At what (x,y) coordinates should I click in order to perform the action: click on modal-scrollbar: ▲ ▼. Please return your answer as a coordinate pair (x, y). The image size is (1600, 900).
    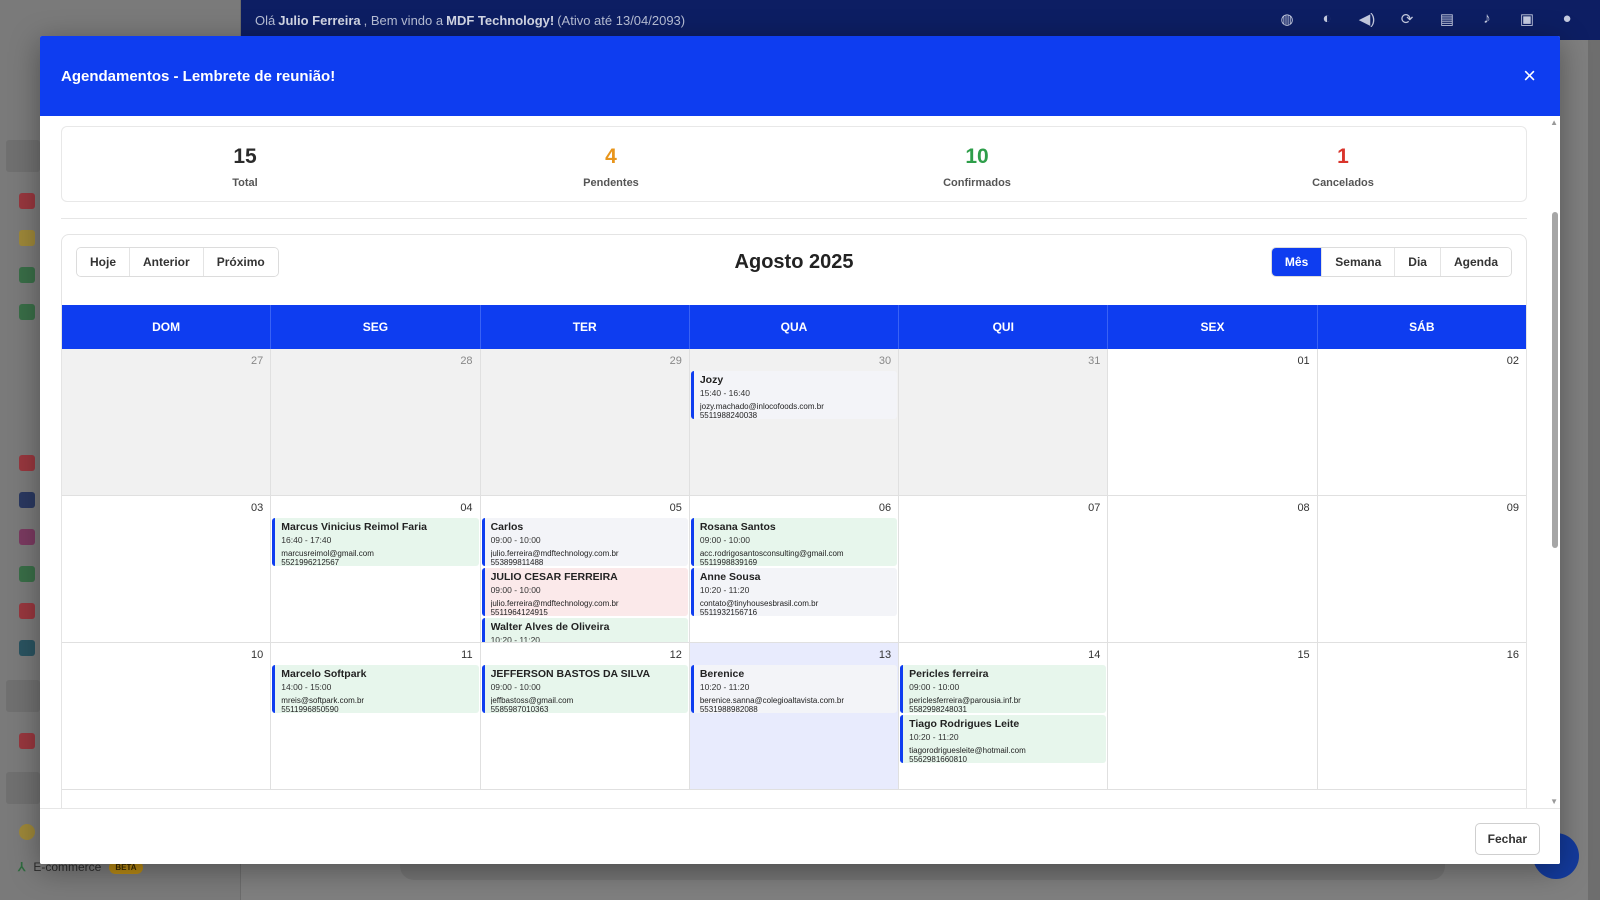
    Looking at the image, I should click on (1555, 462).